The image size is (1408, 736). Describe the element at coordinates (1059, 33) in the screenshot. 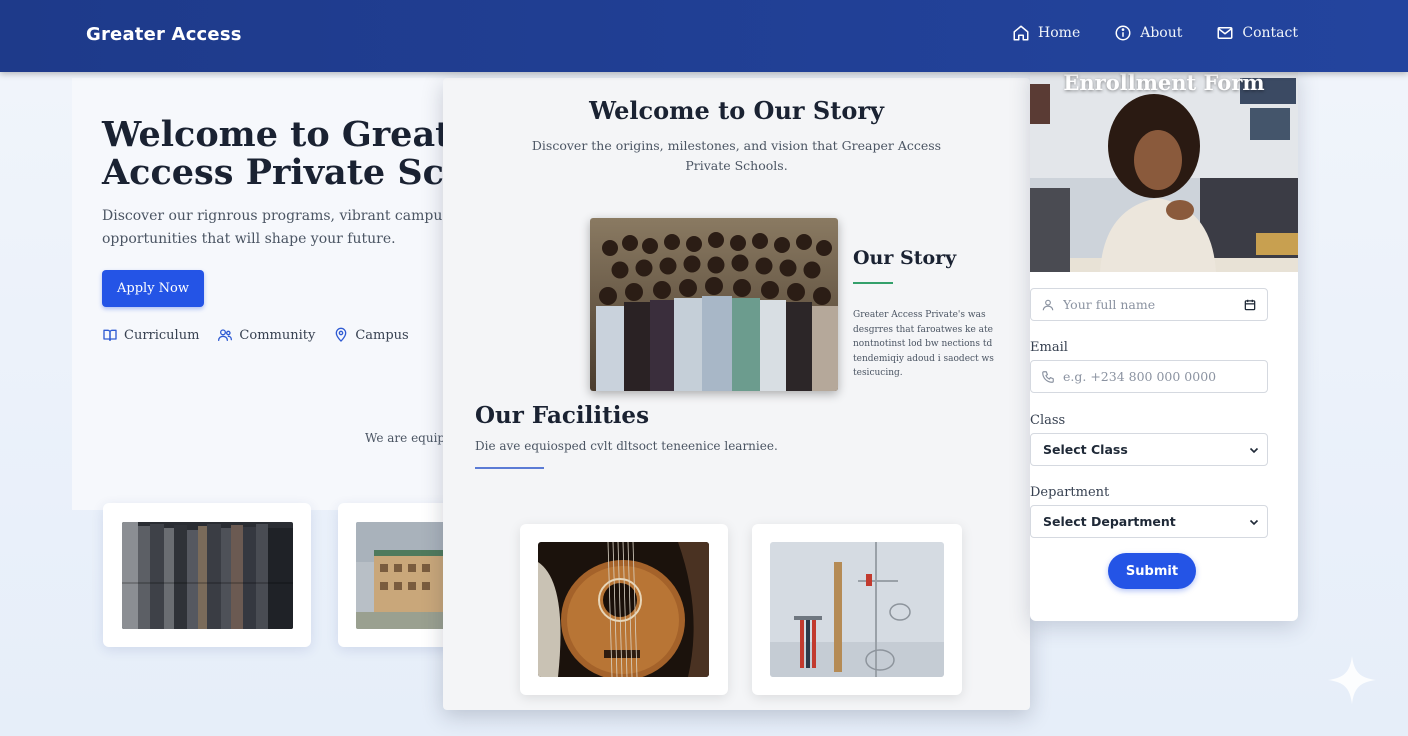

I see `nav-home-label: Home` at that location.